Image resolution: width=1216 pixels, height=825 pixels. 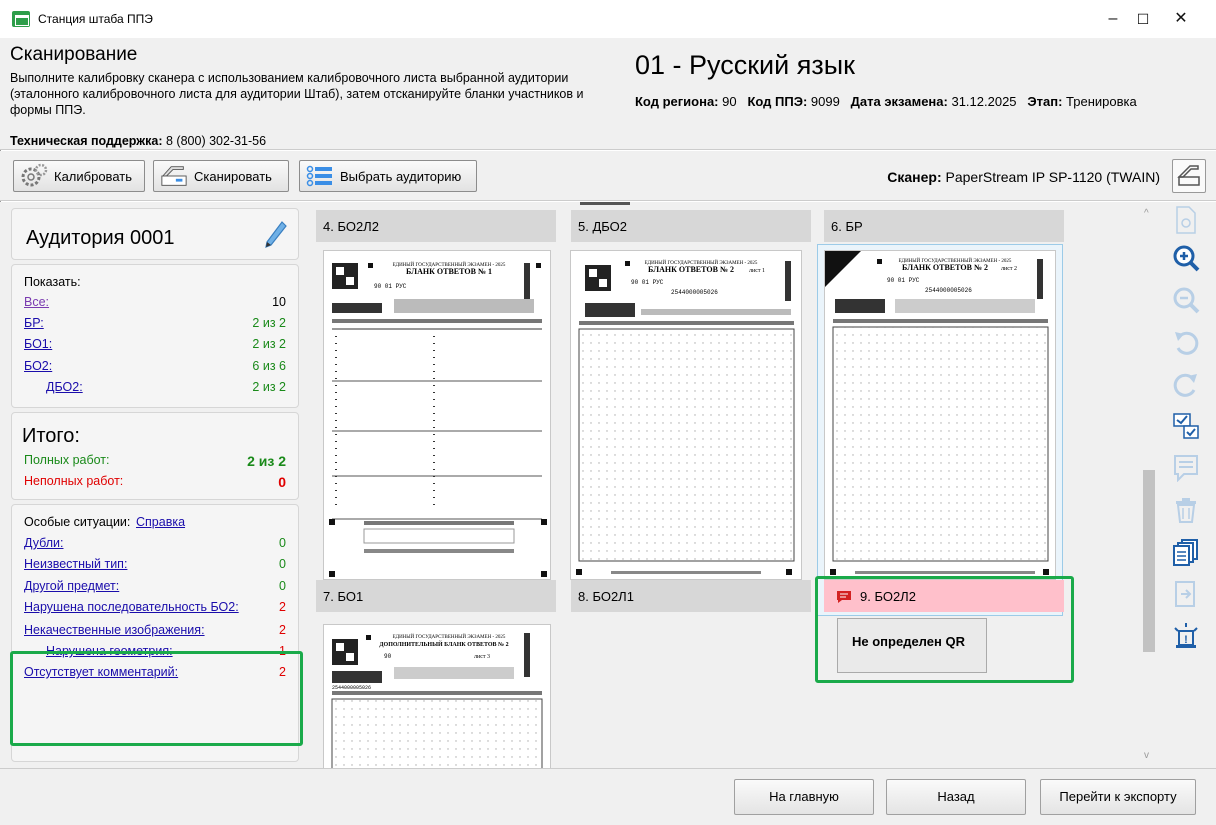 I want to click on region-label: Код региона:, so click(x=677, y=101).